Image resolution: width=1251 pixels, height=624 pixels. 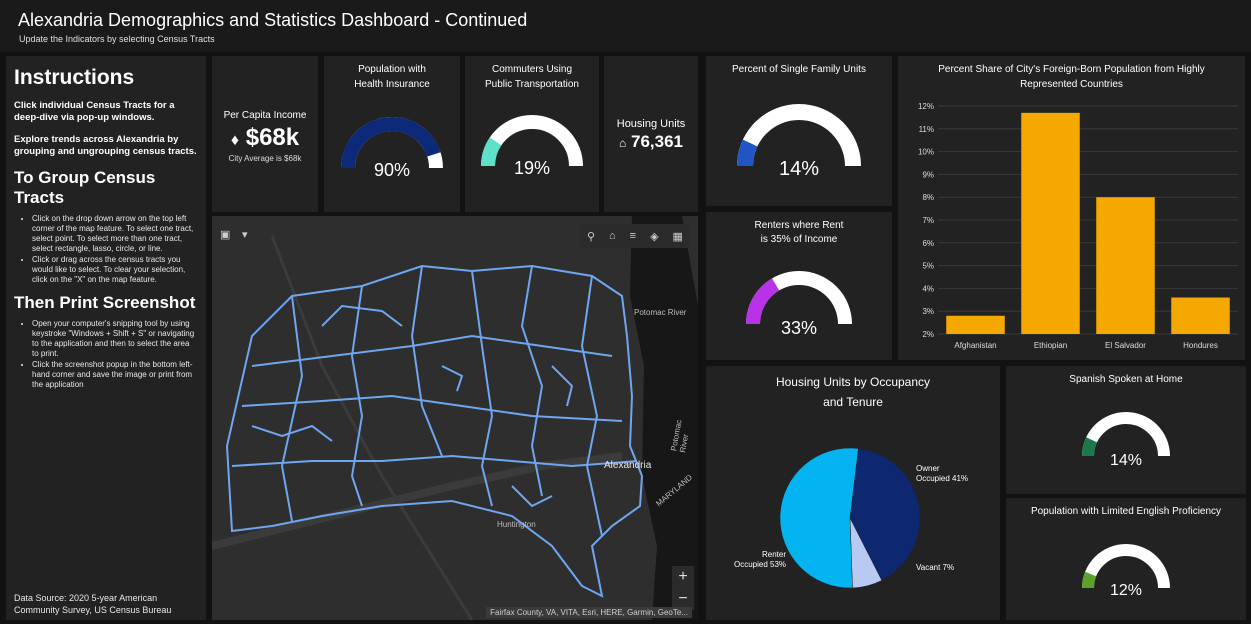 I want to click on map-toolbar: ⚲ ⌂ ≡ ◈ ▦, so click(x=635, y=236).